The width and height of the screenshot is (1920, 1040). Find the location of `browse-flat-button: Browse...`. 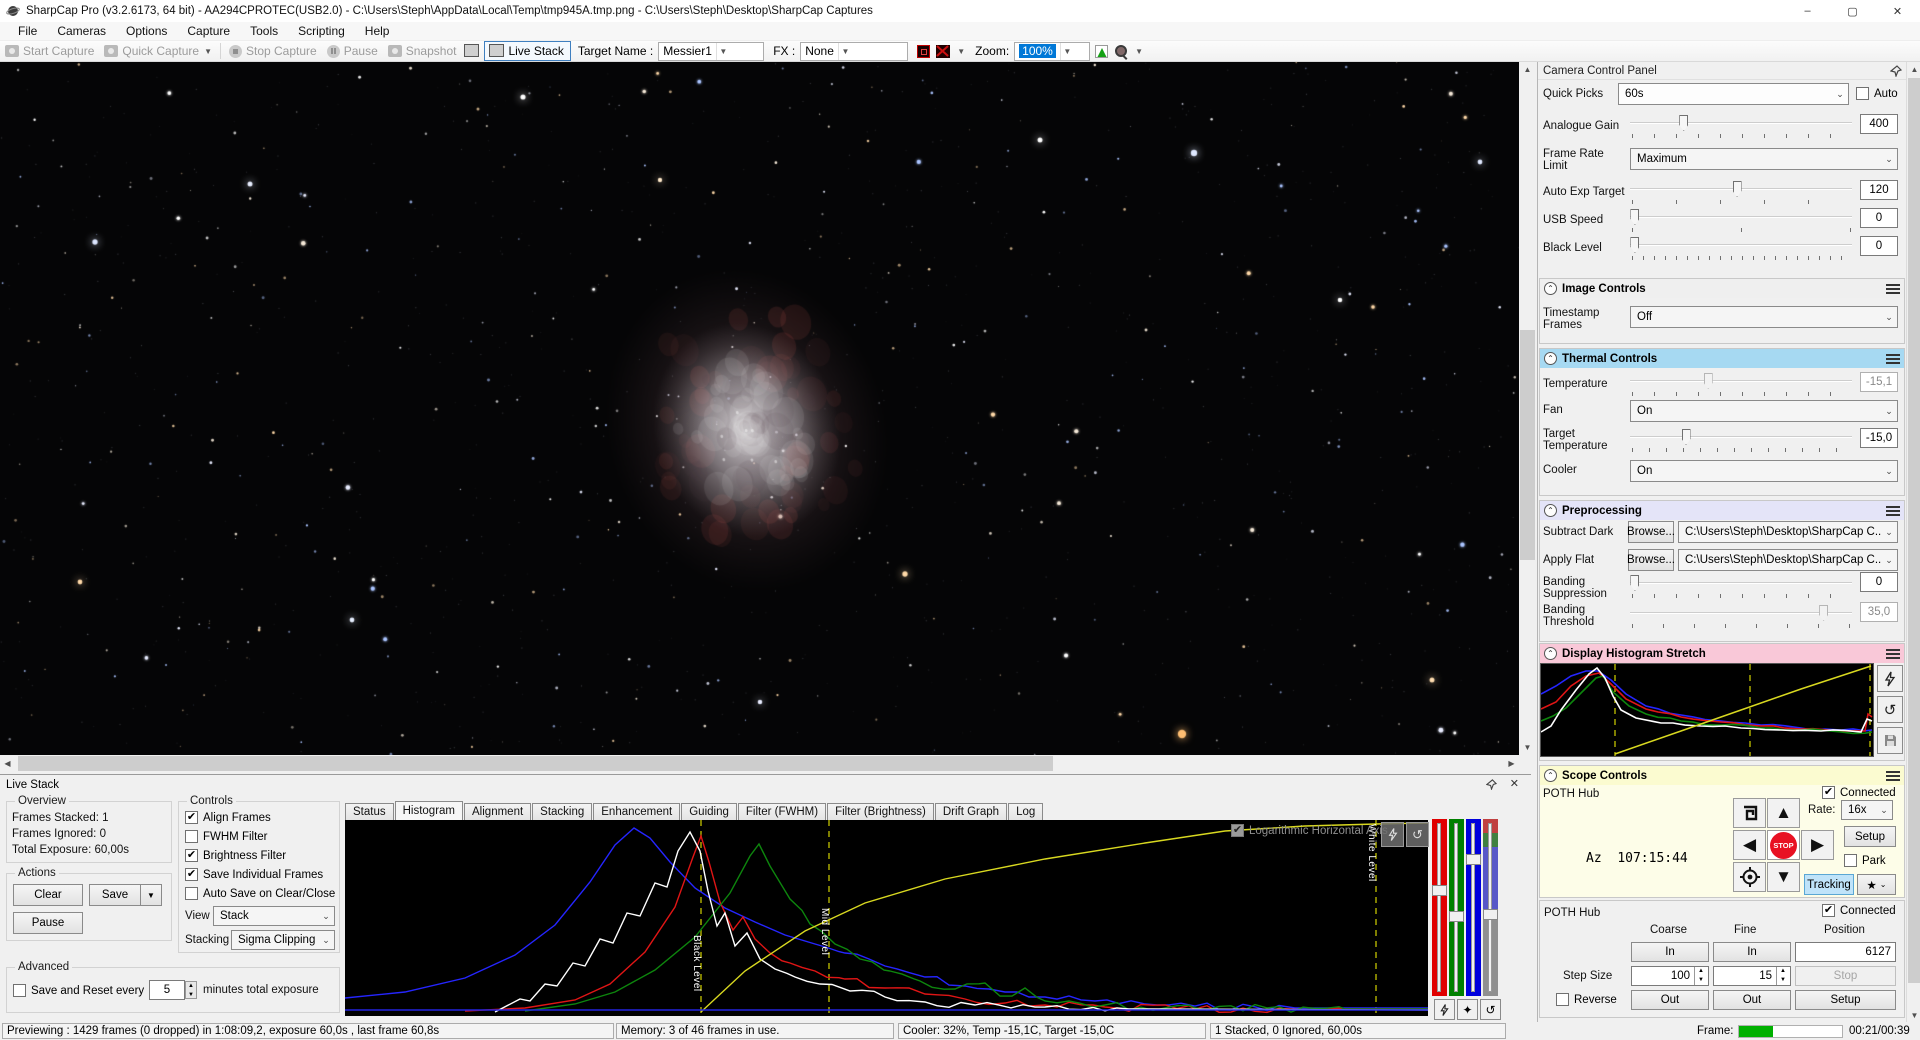

browse-flat-button: Browse... is located at coordinates (1651, 560).